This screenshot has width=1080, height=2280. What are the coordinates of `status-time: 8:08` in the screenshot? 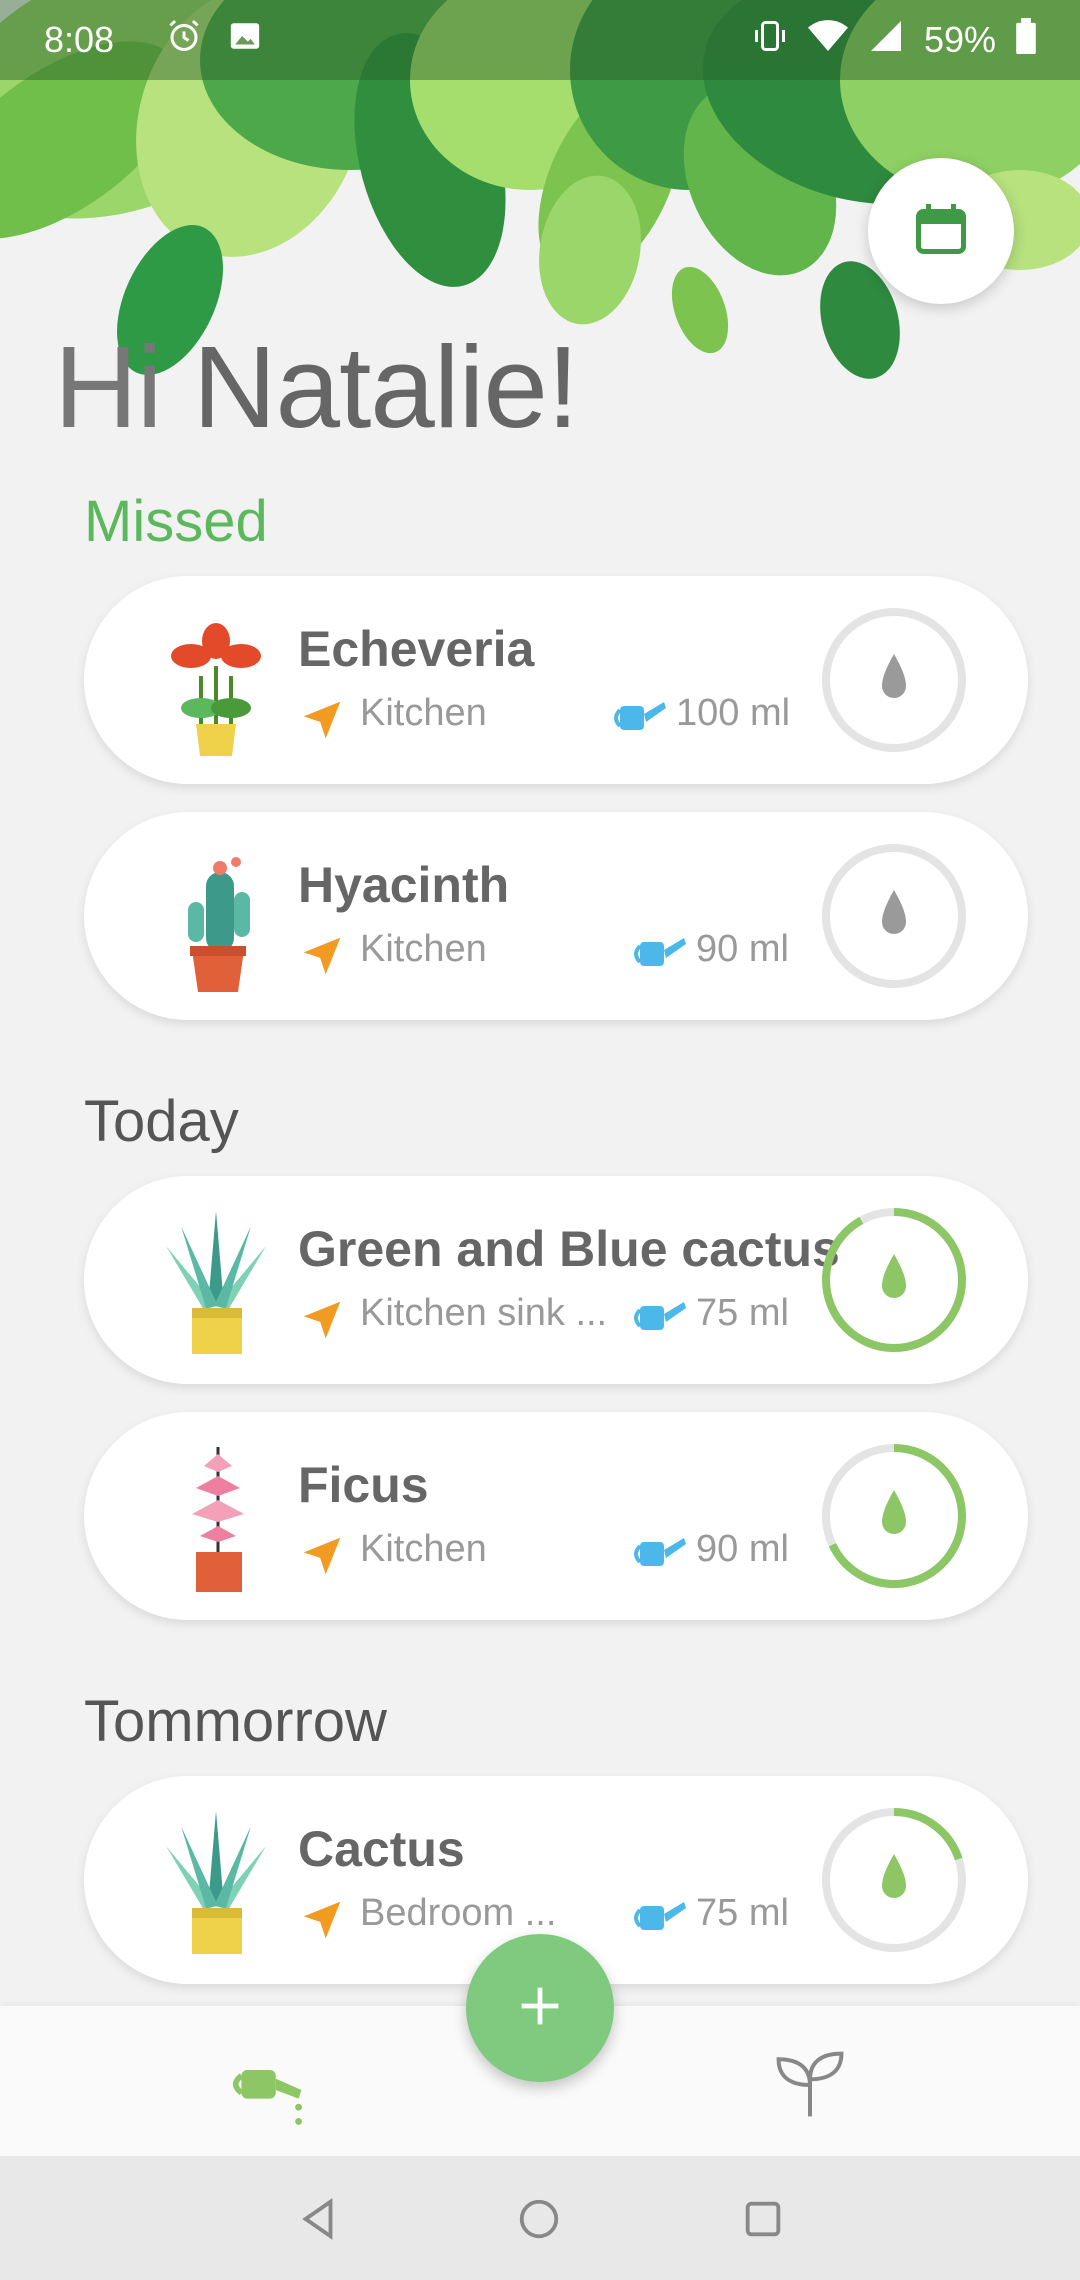 It's located at (79, 39).